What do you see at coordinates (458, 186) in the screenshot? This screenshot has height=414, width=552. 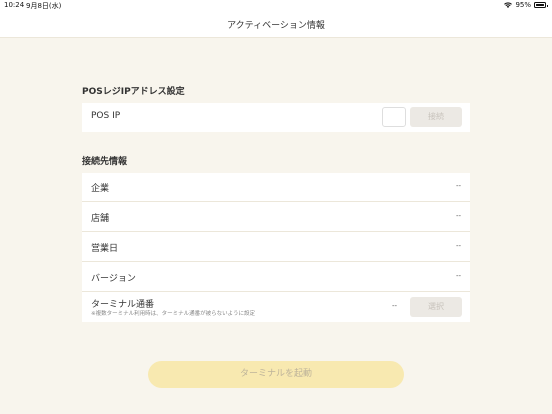 I see `company-value: --` at bounding box center [458, 186].